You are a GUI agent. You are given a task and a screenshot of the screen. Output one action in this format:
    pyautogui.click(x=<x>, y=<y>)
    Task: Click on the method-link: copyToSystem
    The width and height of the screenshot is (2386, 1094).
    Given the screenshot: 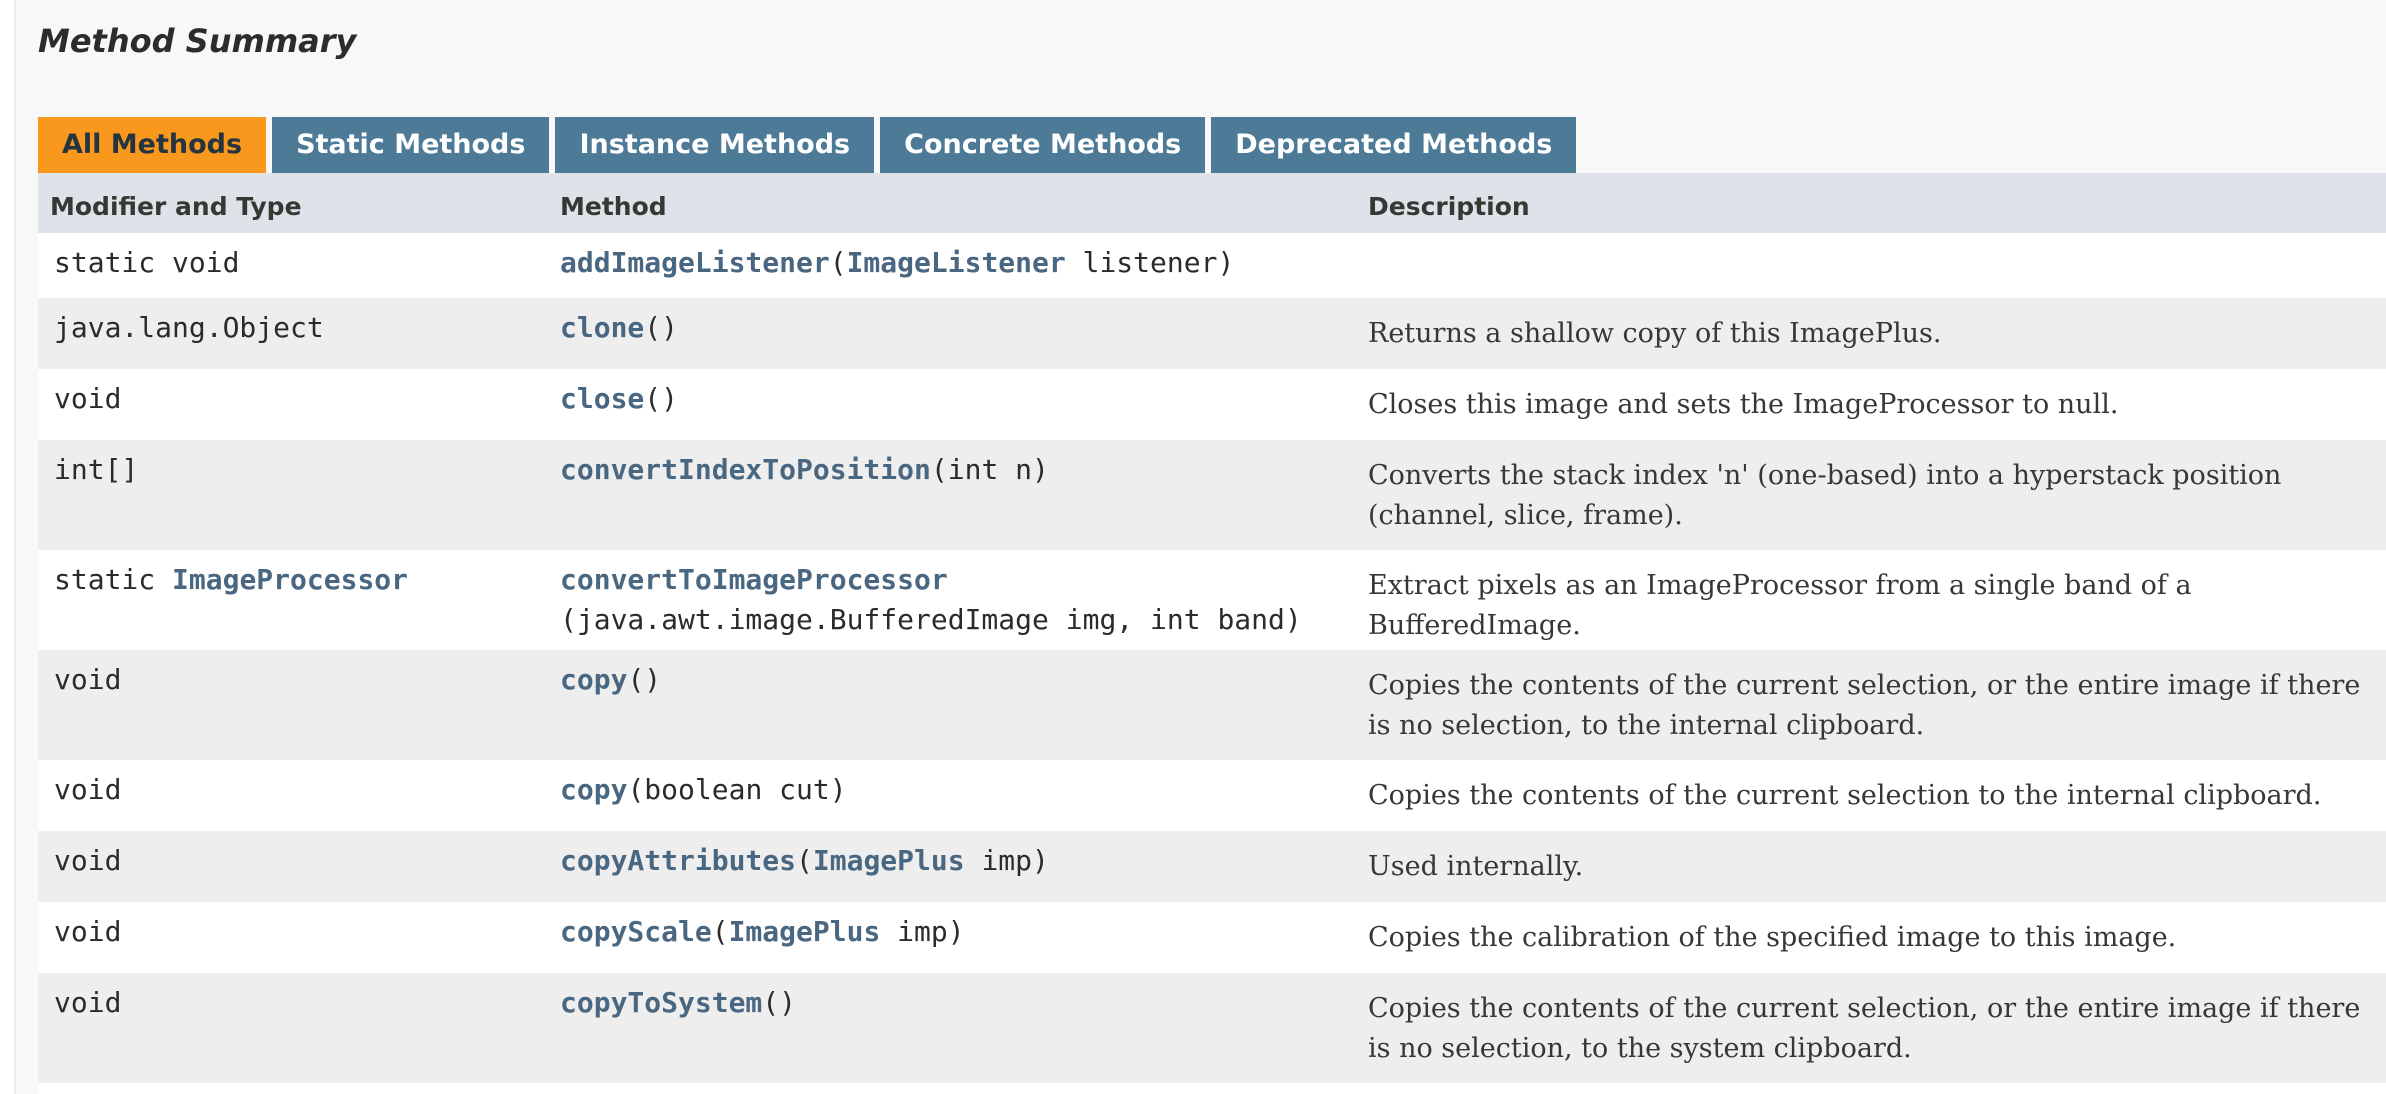 What is the action you would take?
    pyautogui.click(x=661, y=1002)
    